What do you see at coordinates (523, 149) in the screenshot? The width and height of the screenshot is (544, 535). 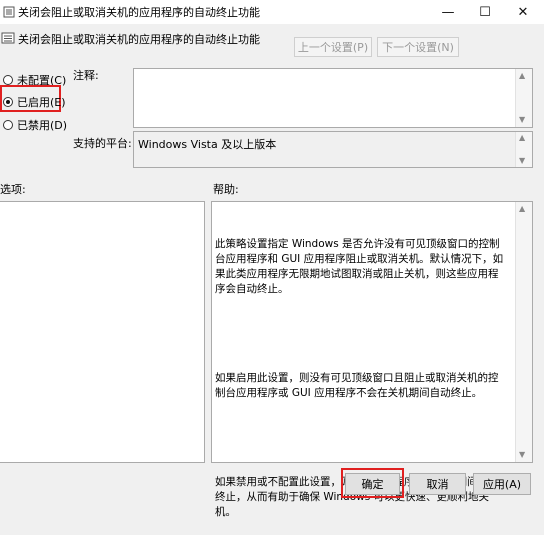 I see `platform-scrollbar: ▲ ▼` at bounding box center [523, 149].